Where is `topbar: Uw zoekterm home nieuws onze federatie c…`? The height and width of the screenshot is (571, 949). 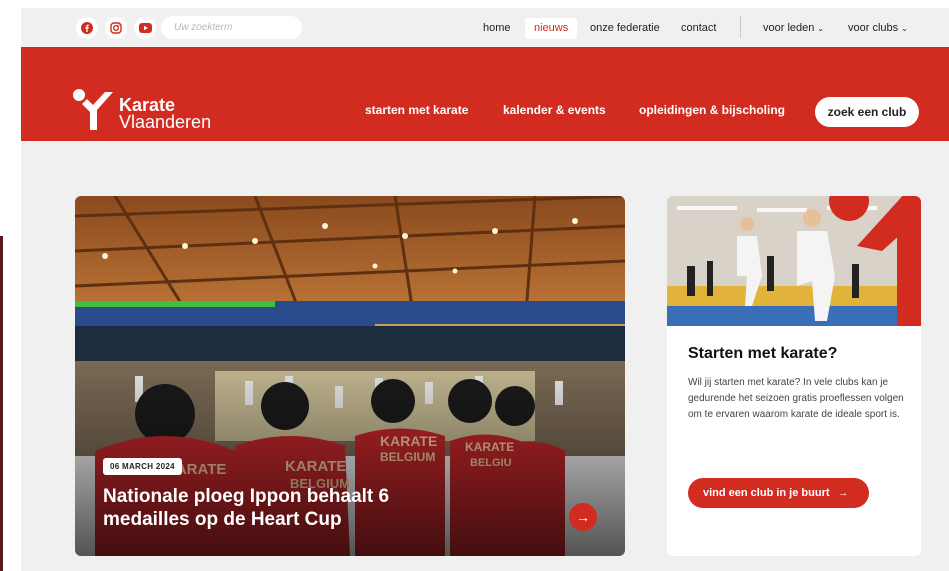 topbar: Uw zoekterm home nieuws onze federatie c… is located at coordinates (485, 27).